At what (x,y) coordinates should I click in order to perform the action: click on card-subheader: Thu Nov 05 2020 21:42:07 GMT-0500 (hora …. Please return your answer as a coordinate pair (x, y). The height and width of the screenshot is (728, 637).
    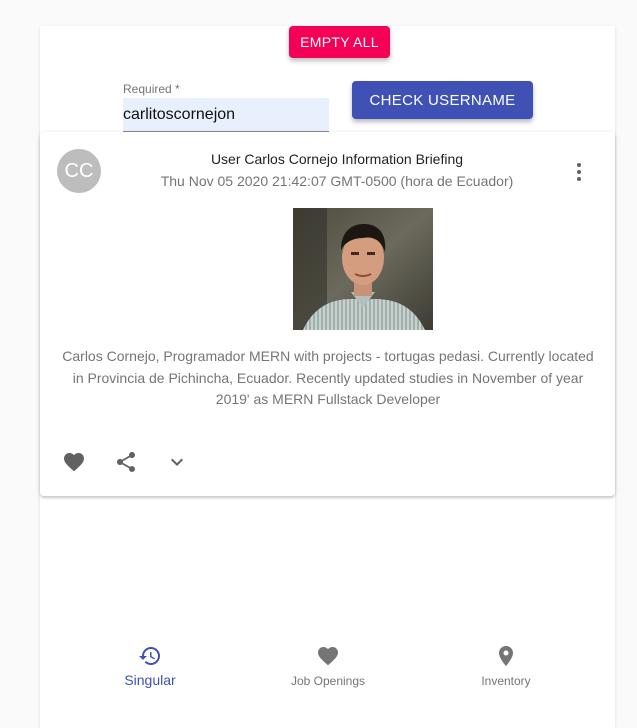
    Looking at the image, I should click on (337, 181).